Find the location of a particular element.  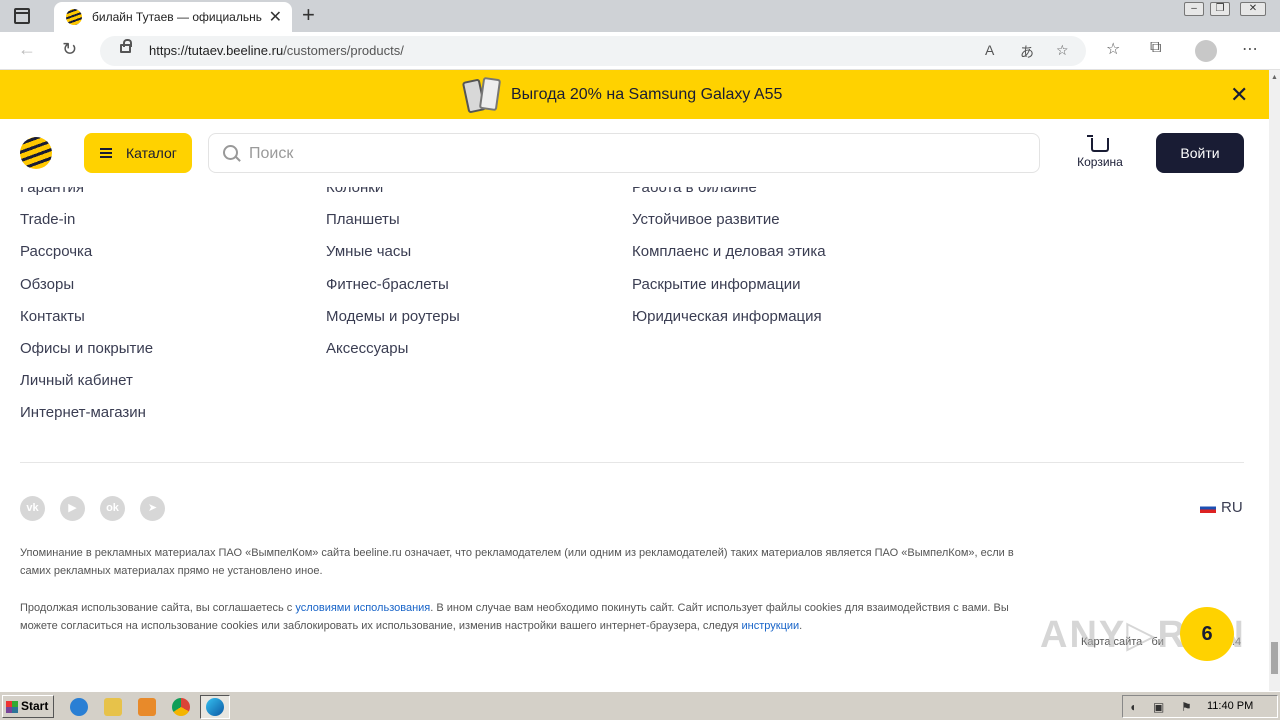

browser-tab: билайн Тутаев — официальный сайт ✕ is located at coordinates (173, 17).